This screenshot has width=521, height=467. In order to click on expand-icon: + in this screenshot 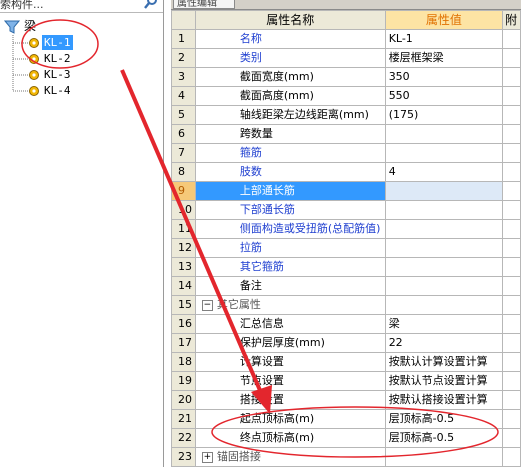, I will do `click(207, 457)`.